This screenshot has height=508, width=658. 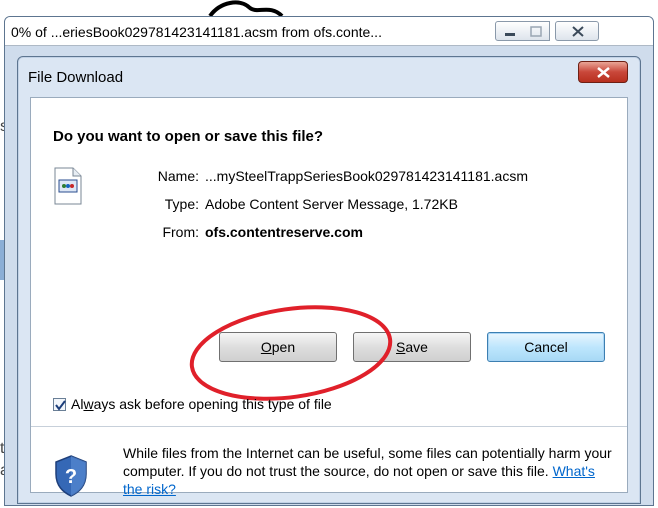 What do you see at coordinates (509, 31) in the screenshot?
I see `minimize-button` at bounding box center [509, 31].